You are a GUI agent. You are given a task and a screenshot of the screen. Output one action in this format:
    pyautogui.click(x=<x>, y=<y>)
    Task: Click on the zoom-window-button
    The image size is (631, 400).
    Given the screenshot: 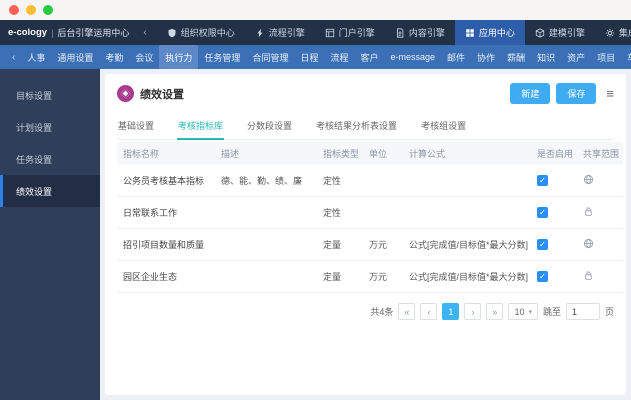 What is the action you would take?
    pyautogui.click(x=48, y=10)
    